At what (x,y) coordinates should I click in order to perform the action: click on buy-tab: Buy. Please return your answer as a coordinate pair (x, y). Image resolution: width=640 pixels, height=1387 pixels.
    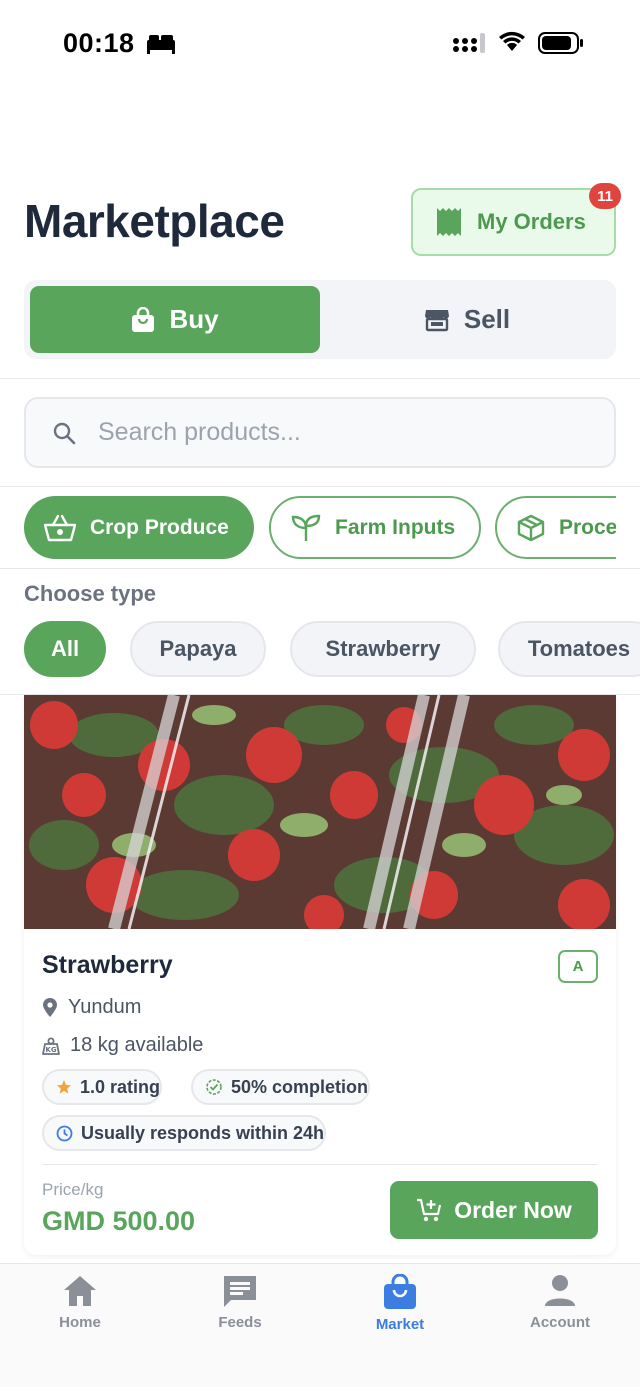
    Looking at the image, I should click on (175, 319).